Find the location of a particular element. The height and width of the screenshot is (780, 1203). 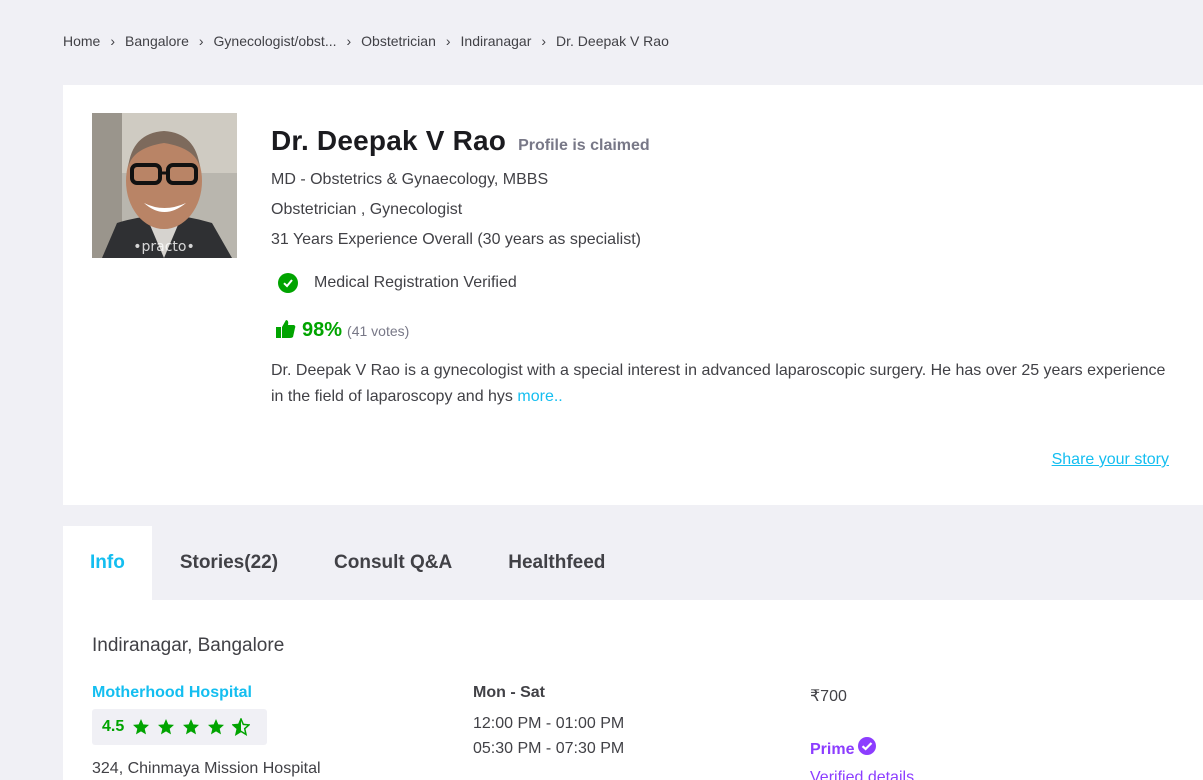

tab-stories: Stories(22) is located at coordinates (229, 563).